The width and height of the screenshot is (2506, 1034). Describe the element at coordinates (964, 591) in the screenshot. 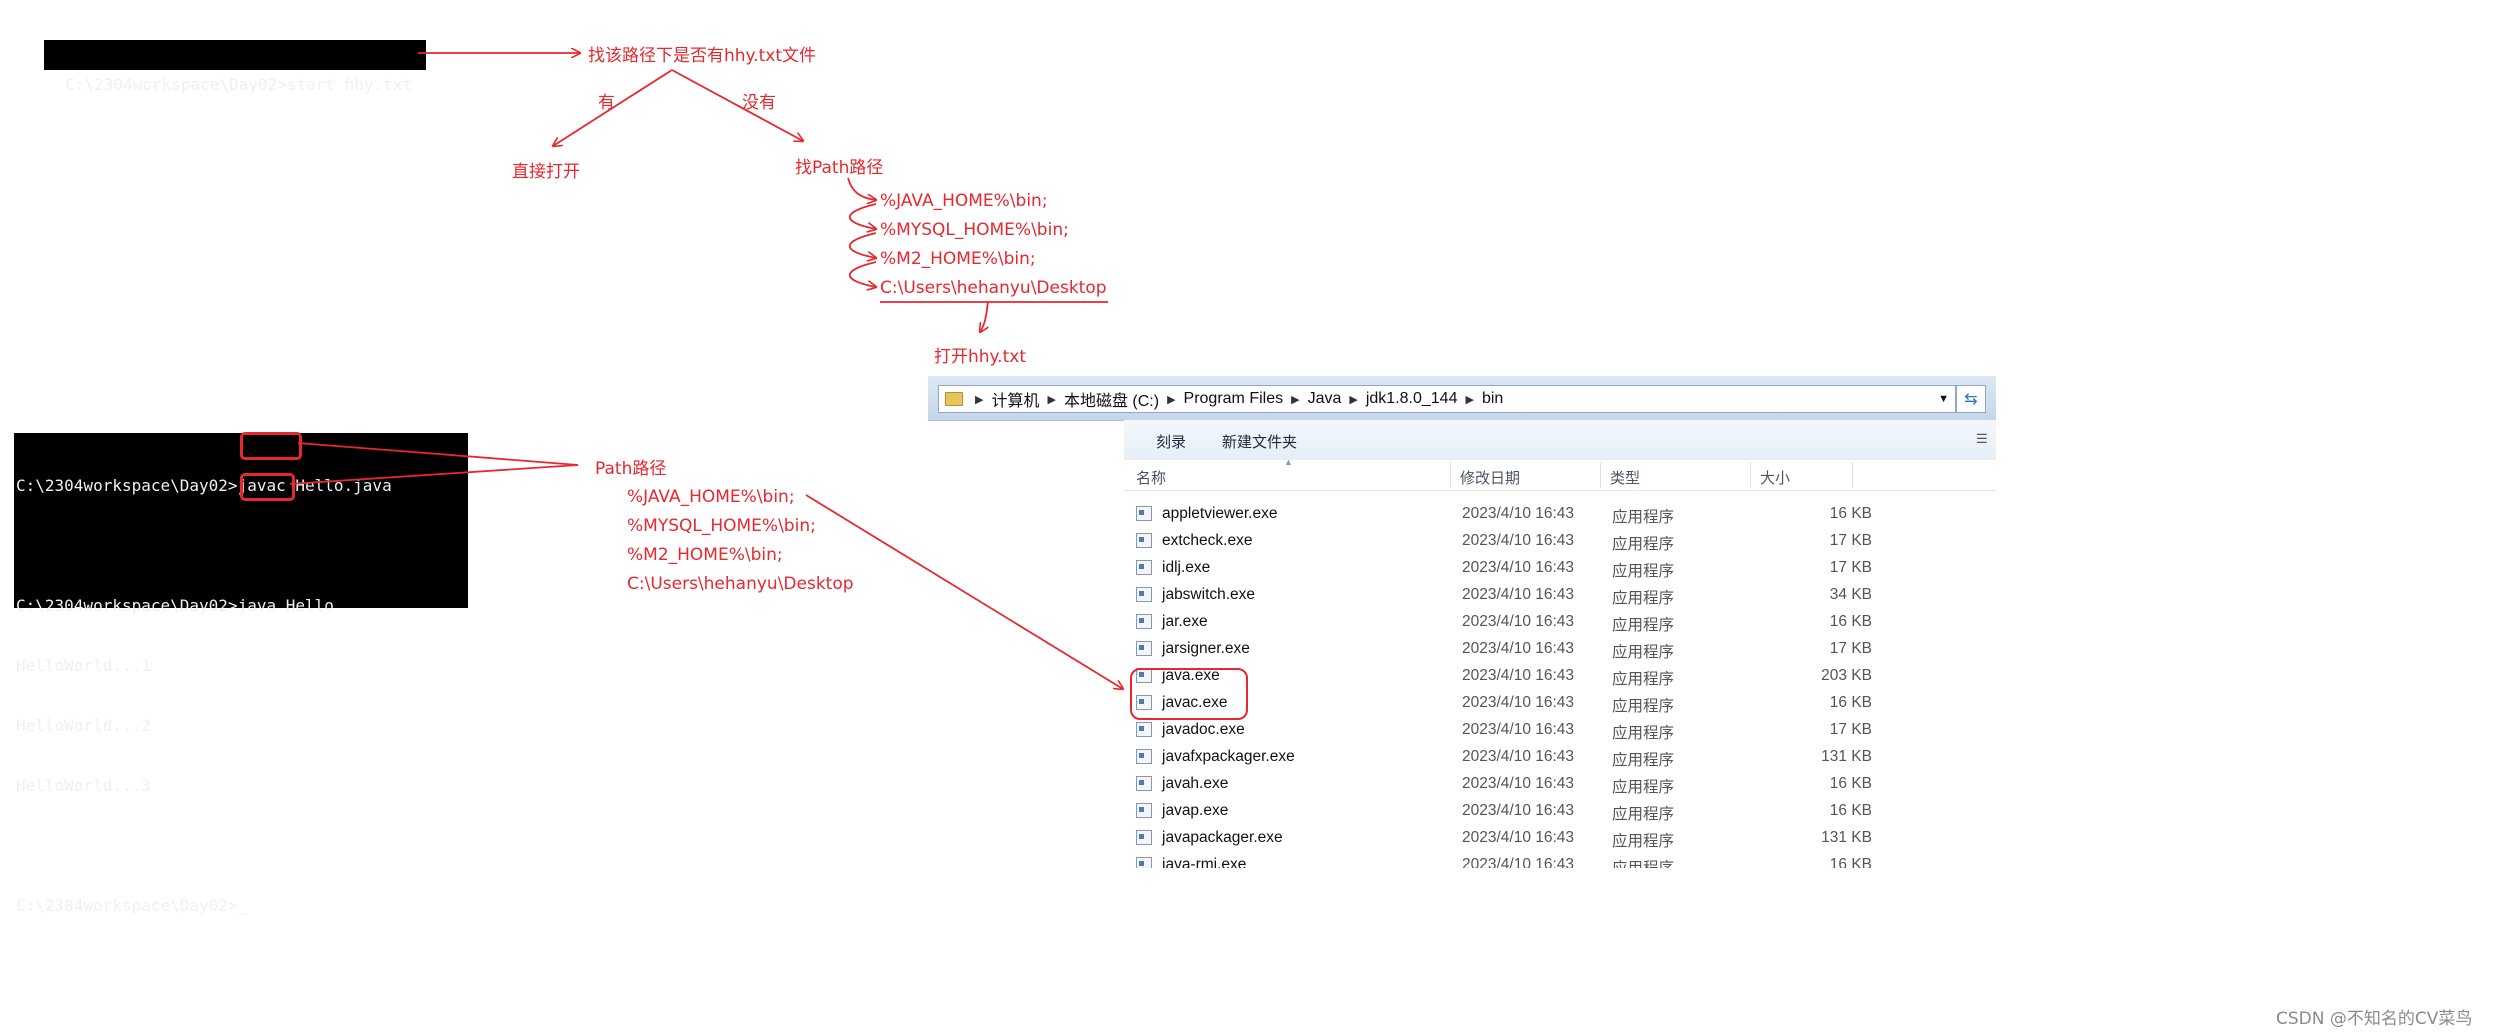

I see `arrow-to-java-files` at that location.